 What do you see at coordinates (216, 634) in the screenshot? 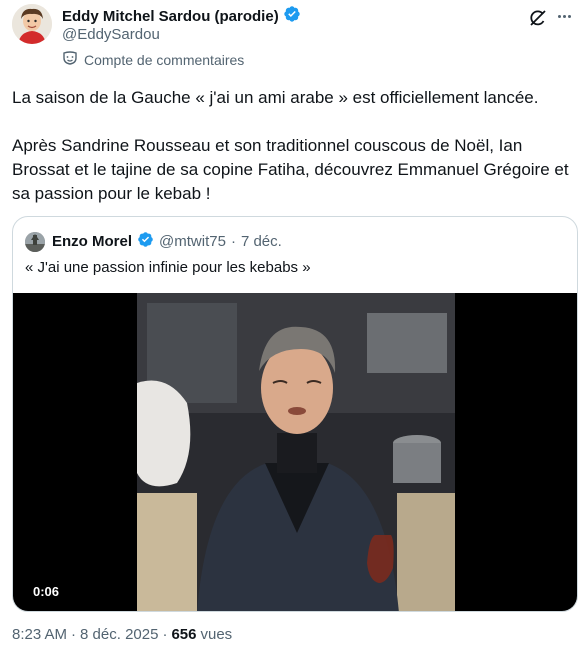
I see `views-label: vues` at bounding box center [216, 634].